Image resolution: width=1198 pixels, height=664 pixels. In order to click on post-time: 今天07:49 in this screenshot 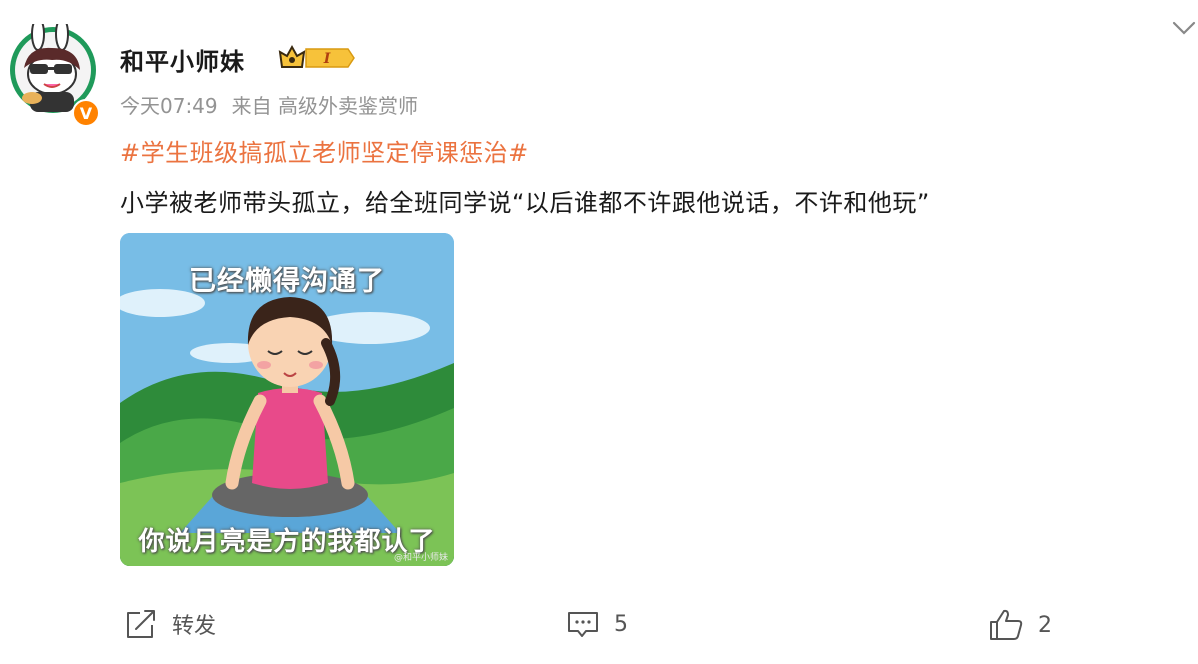, I will do `click(169, 106)`.